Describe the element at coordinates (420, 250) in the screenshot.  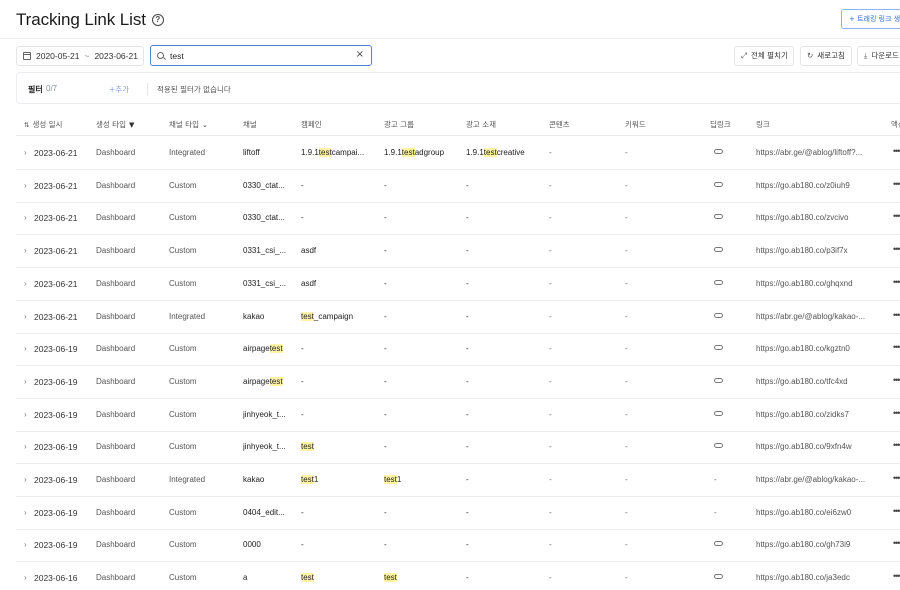
I see `adgroup: -` at that location.